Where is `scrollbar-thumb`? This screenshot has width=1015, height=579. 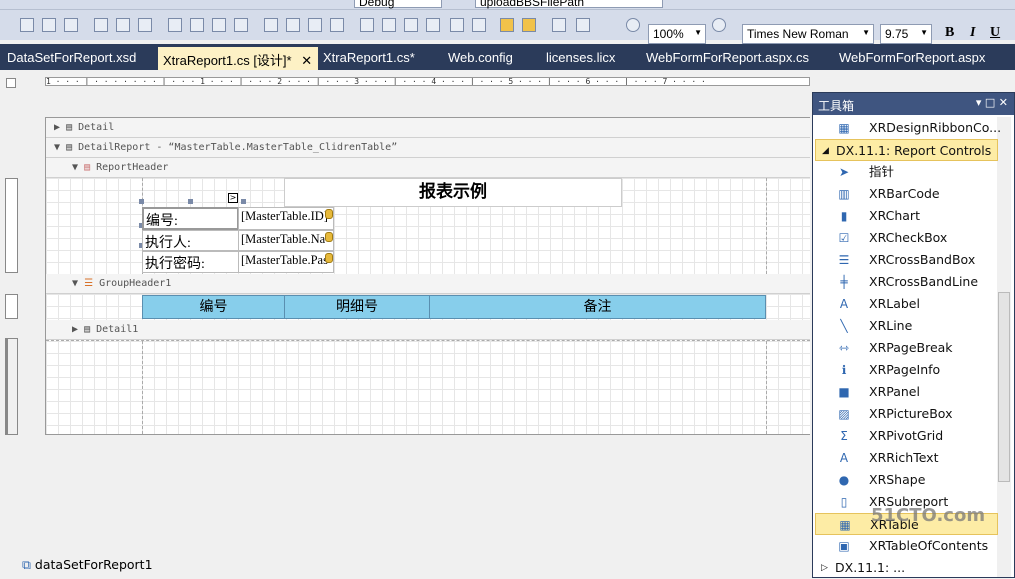
scrollbar-thumb is located at coordinates (1004, 387).